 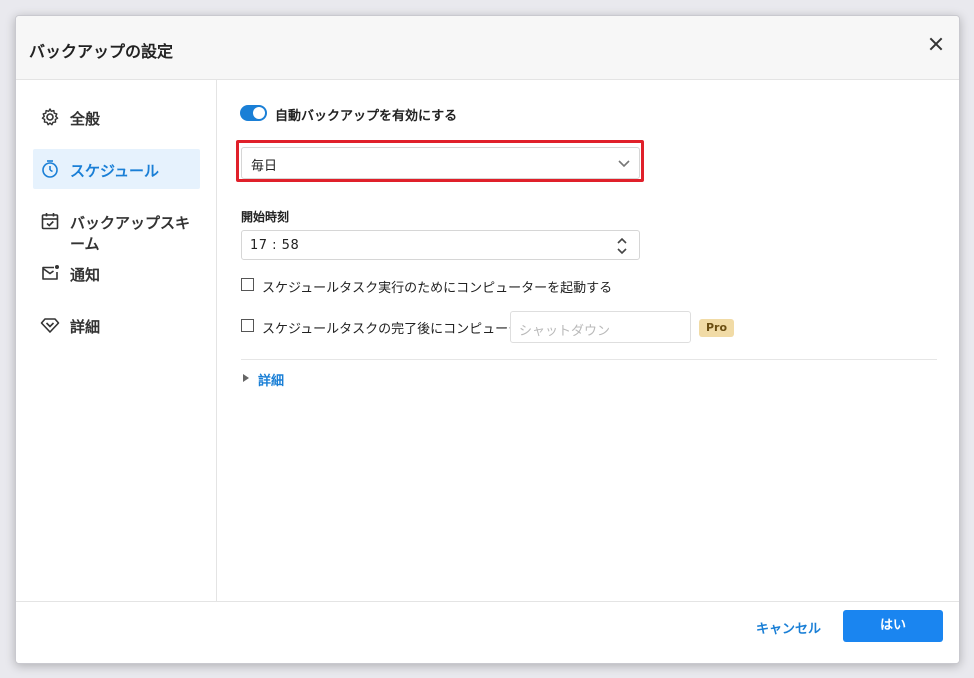 What do you see at coordinates (259, 113) in the screenshot?
I see `toggle-knob` at bounding box center [259, 113].